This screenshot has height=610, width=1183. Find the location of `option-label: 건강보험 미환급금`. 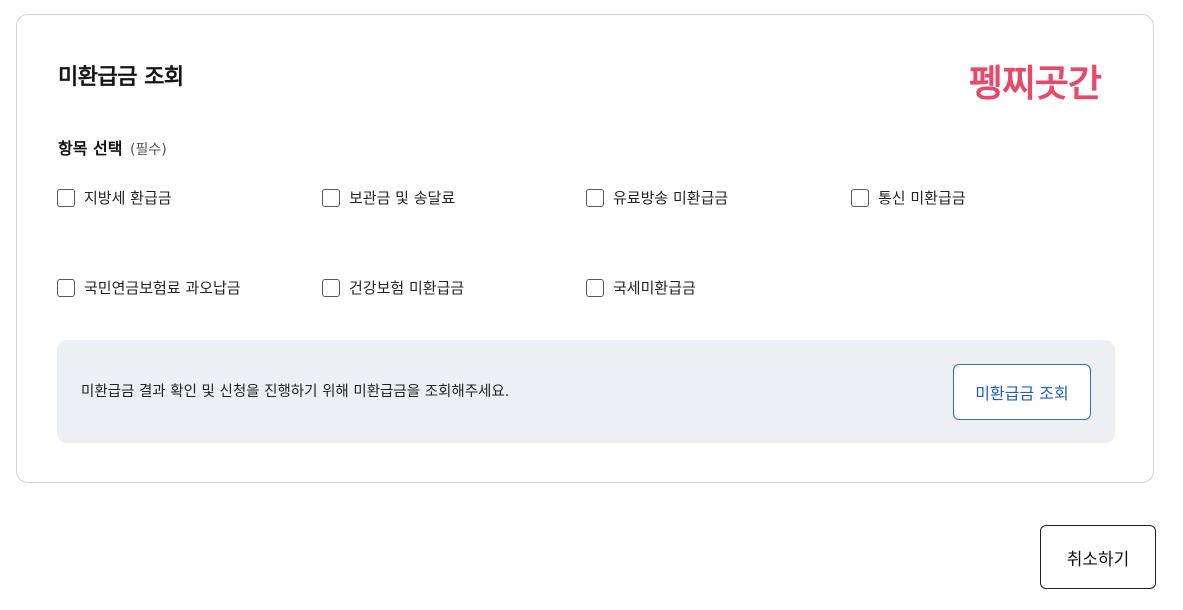

option-label: 건강보험 미환급금 is located at coordinates (407, 288).